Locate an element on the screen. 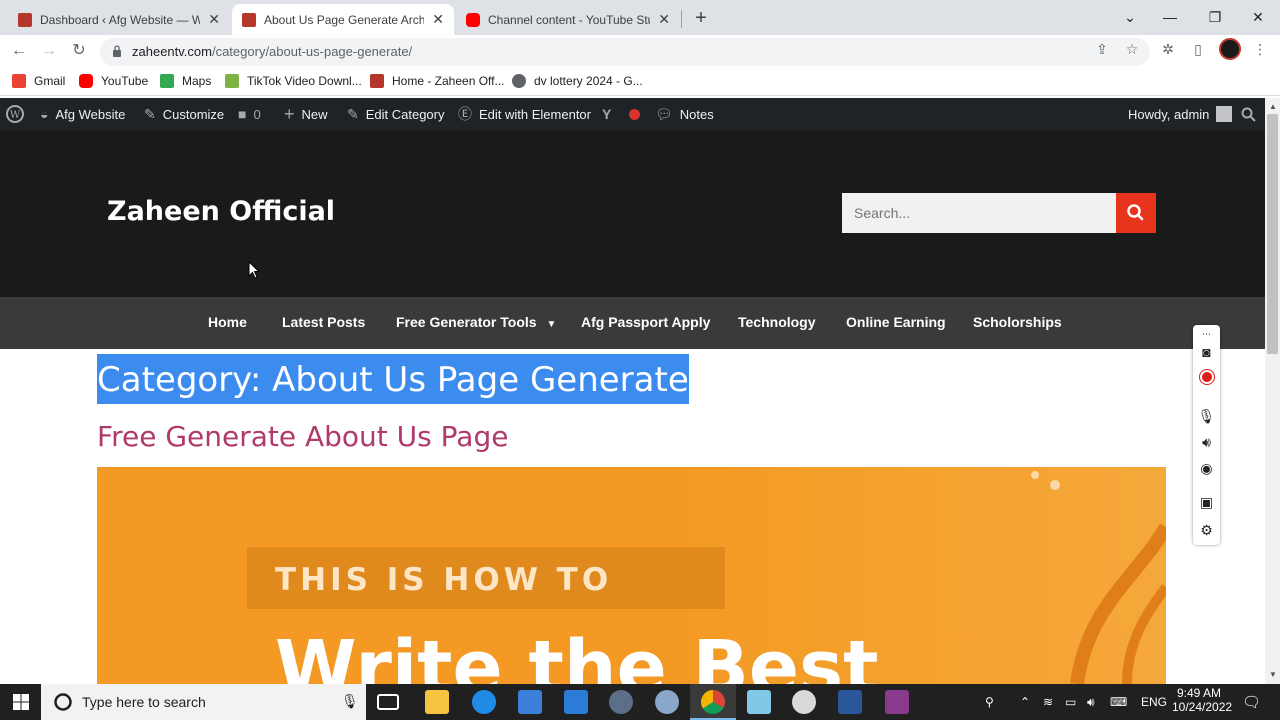 Image resolution: width=1280 pixels, height=720 pixels. globe-icon is located at coordinates (519, 81).